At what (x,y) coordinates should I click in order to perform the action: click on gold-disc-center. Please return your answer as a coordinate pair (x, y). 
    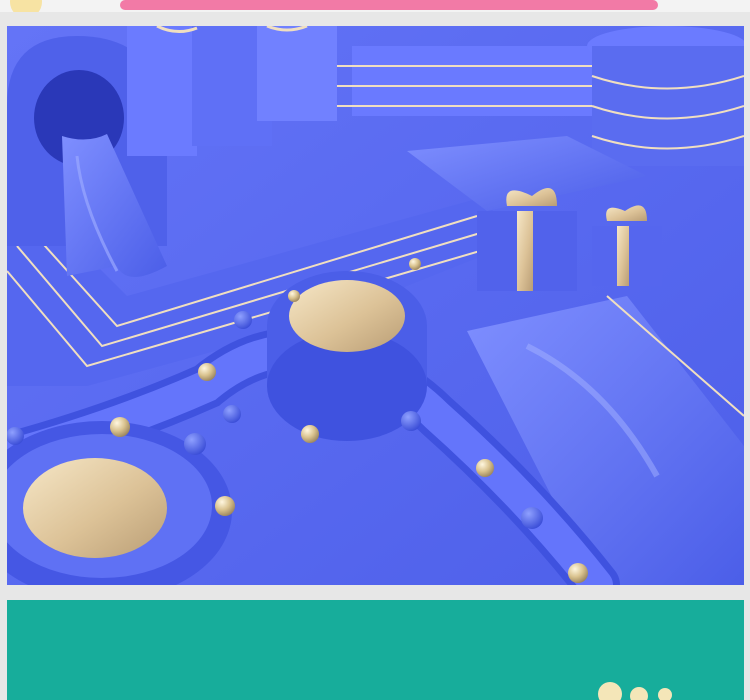
    Looking at the image, I should click on (347, 316).